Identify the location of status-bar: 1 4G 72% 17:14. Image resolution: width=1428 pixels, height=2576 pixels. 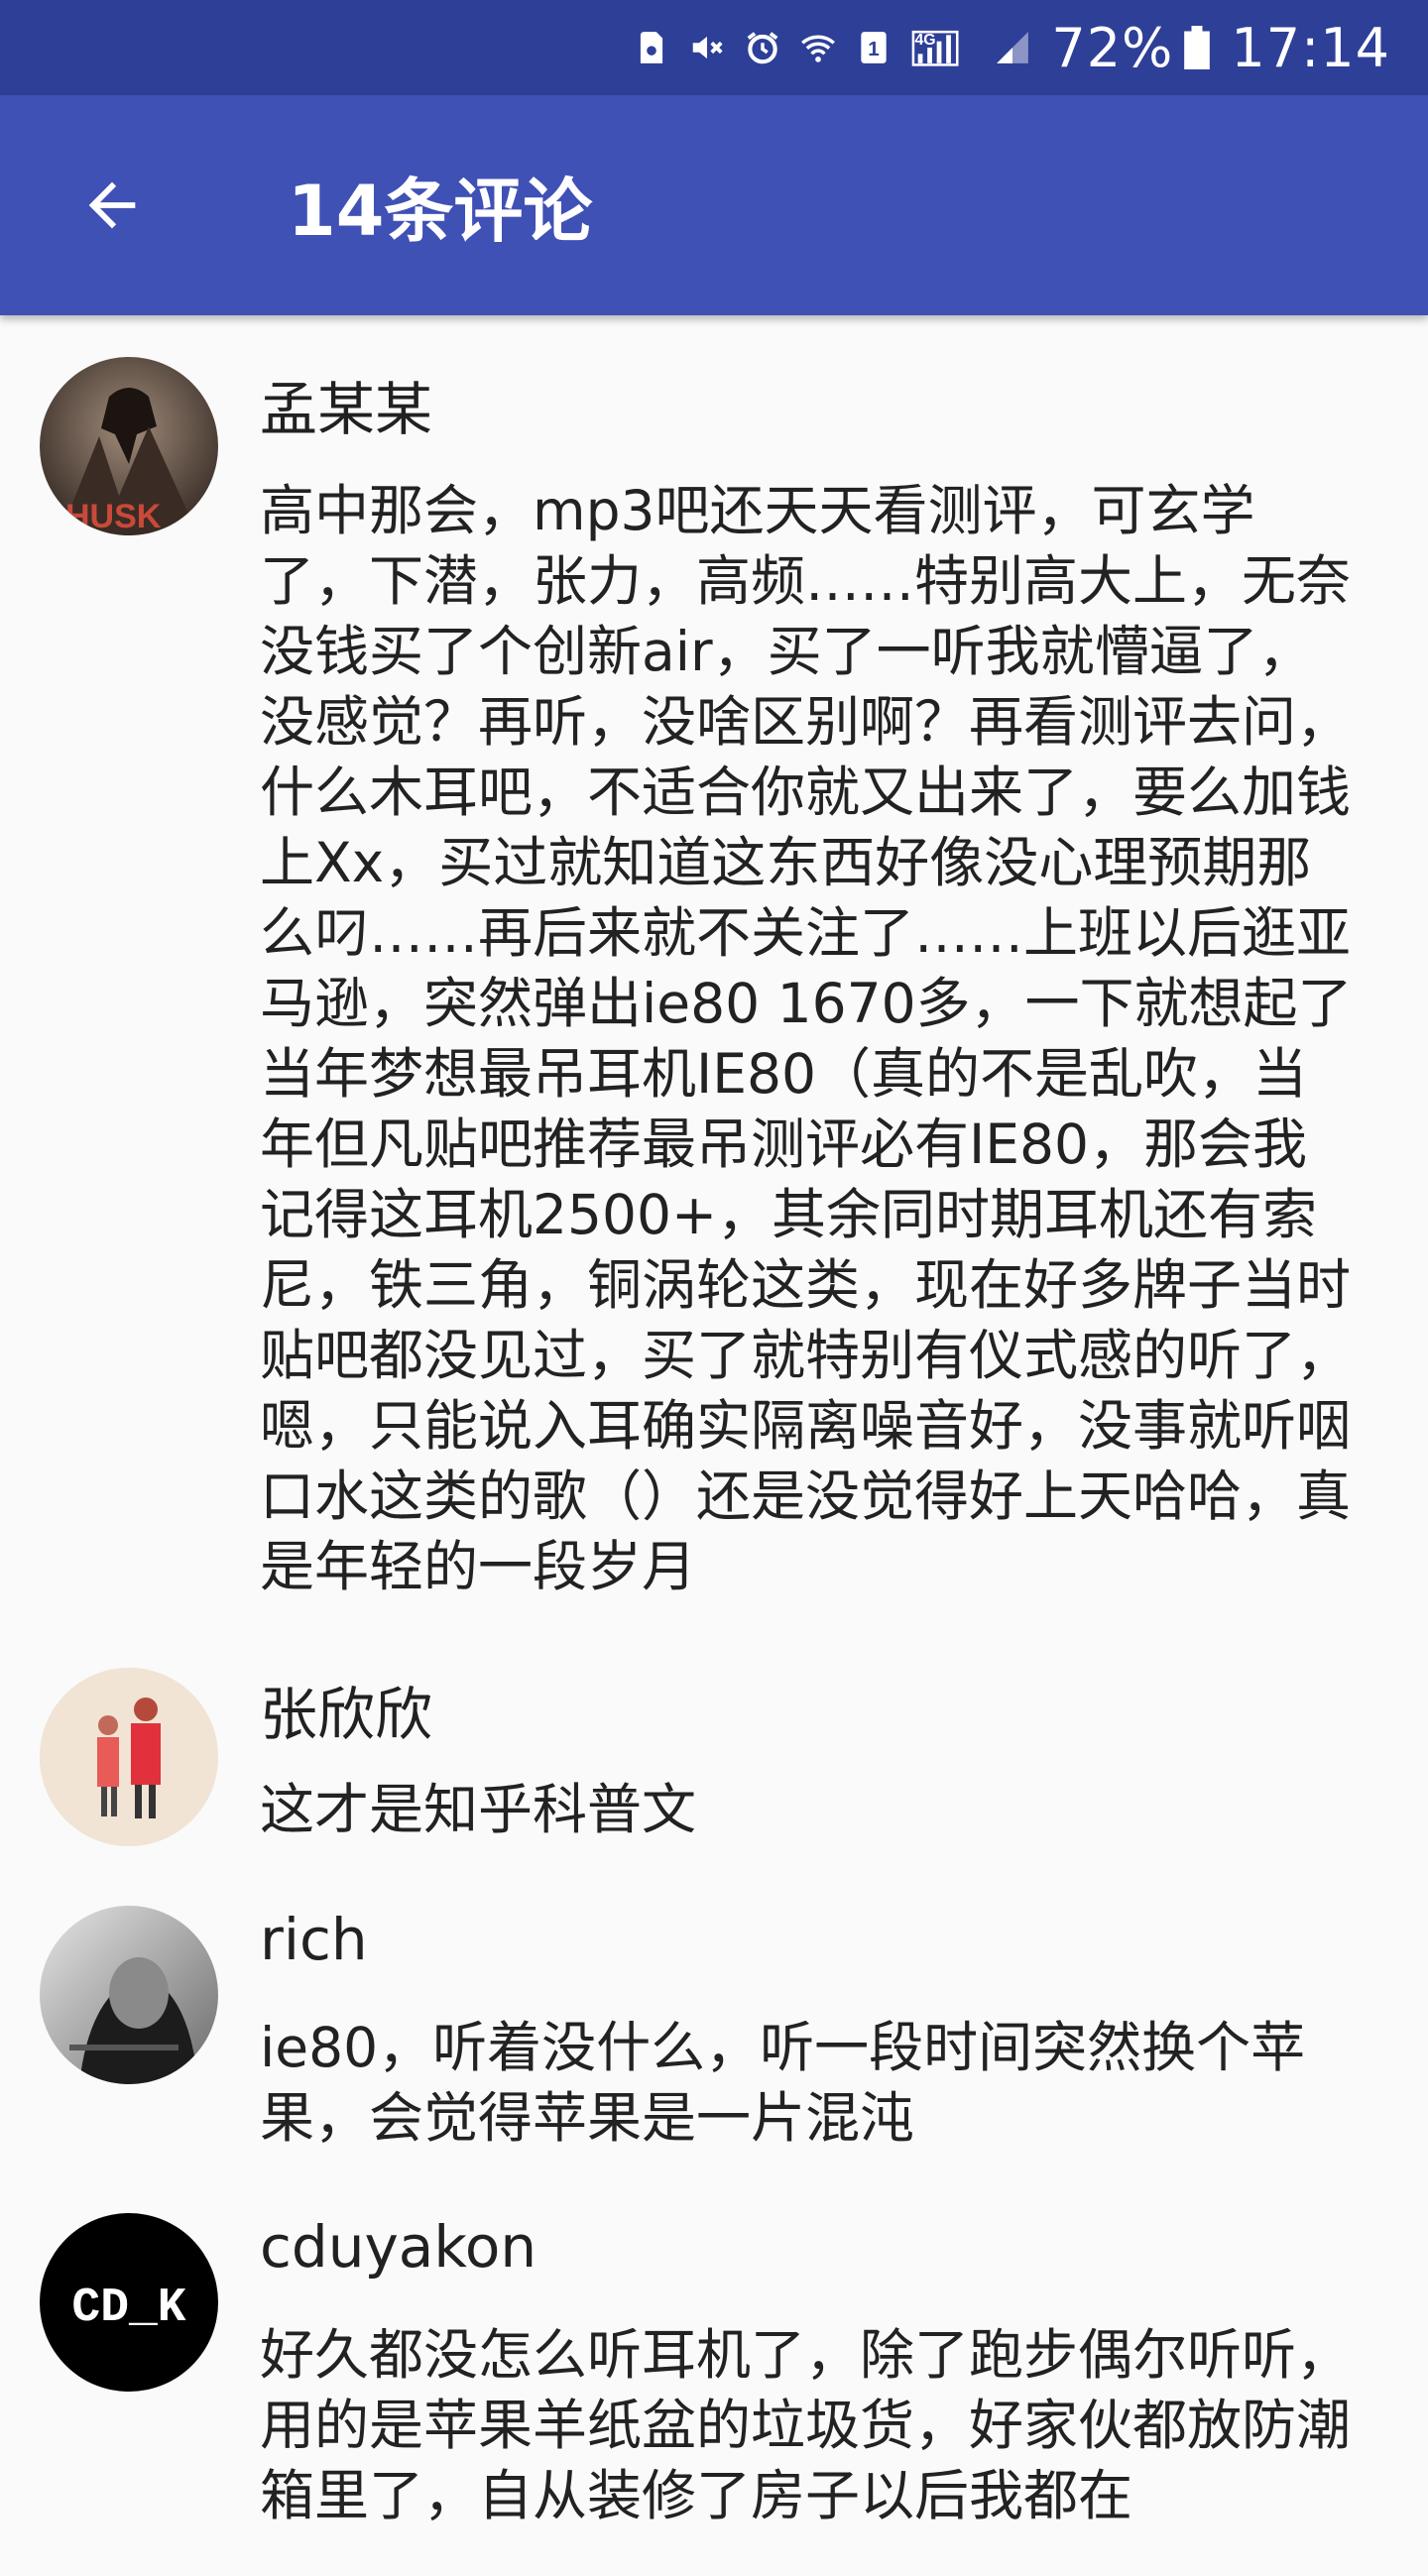
(714, 47).